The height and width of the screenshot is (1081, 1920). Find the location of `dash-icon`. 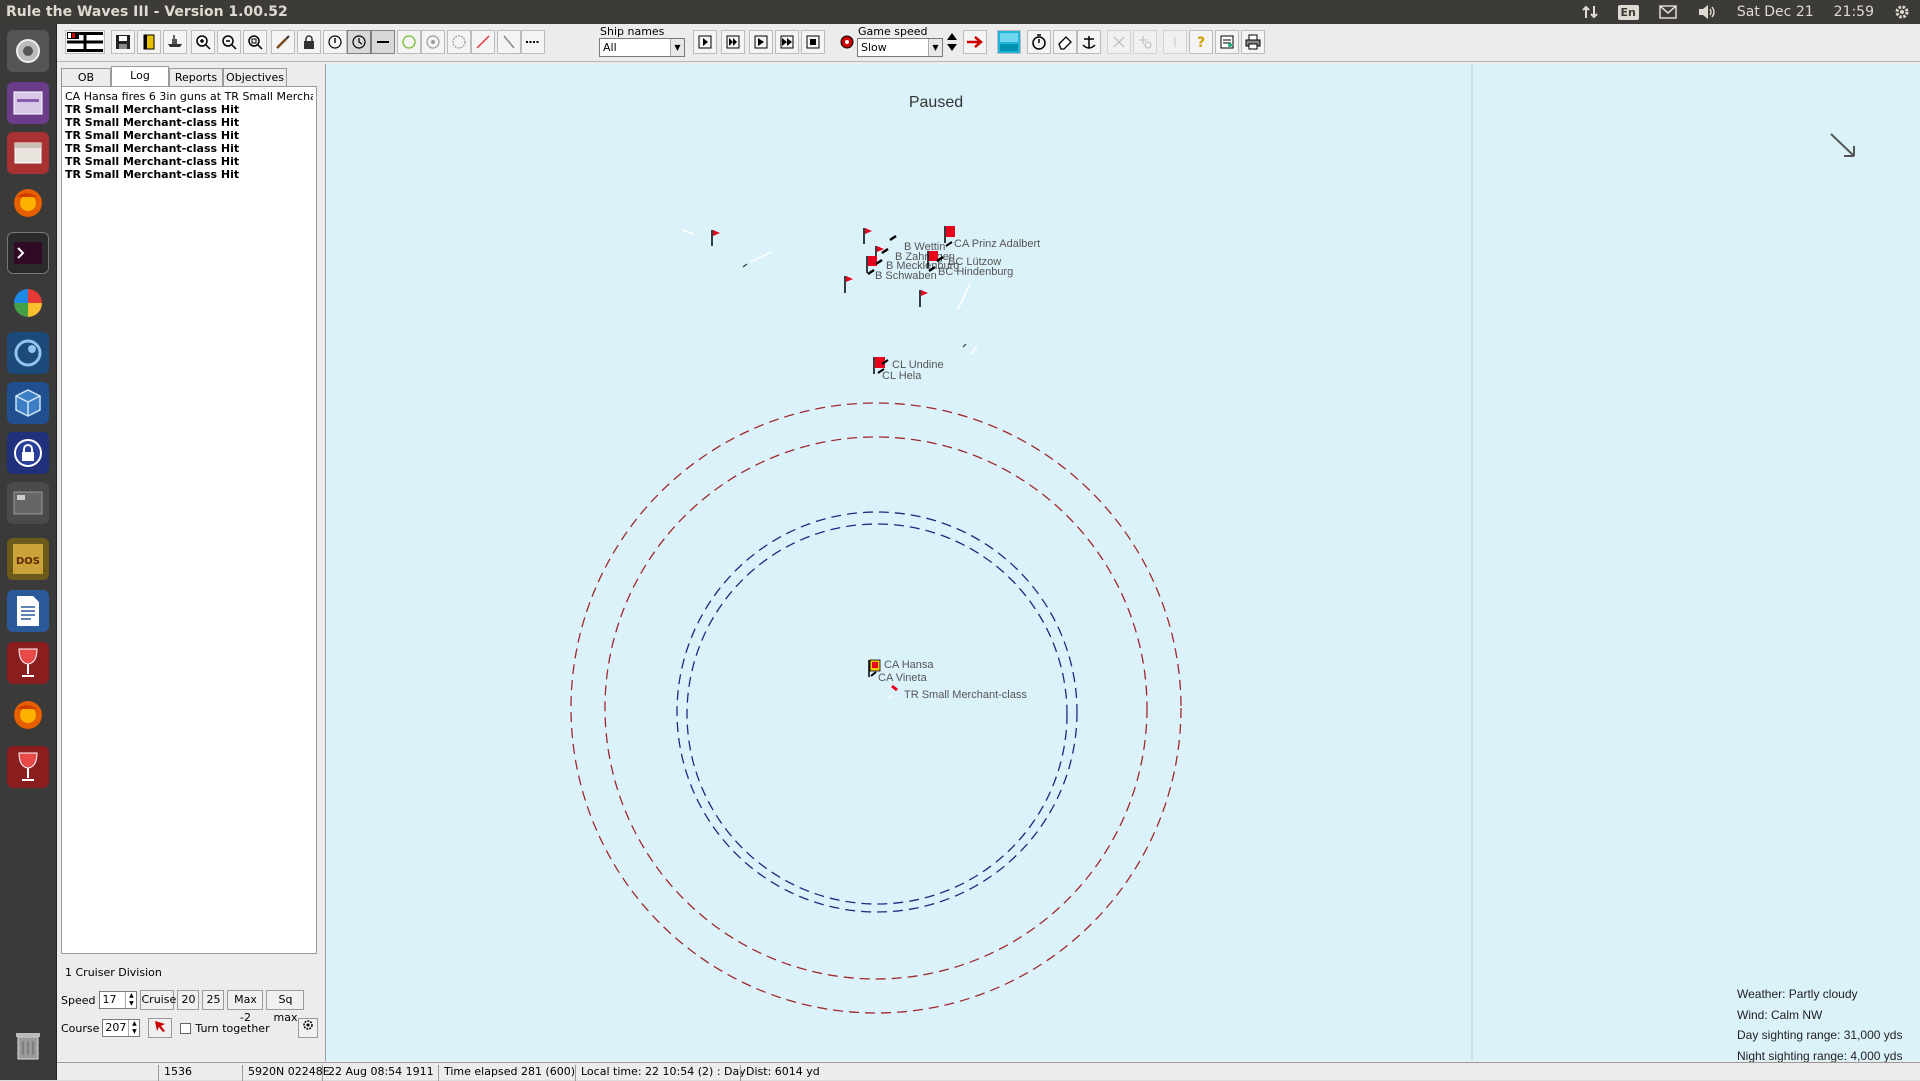

dash-icon is located at coordinates (28, 51).